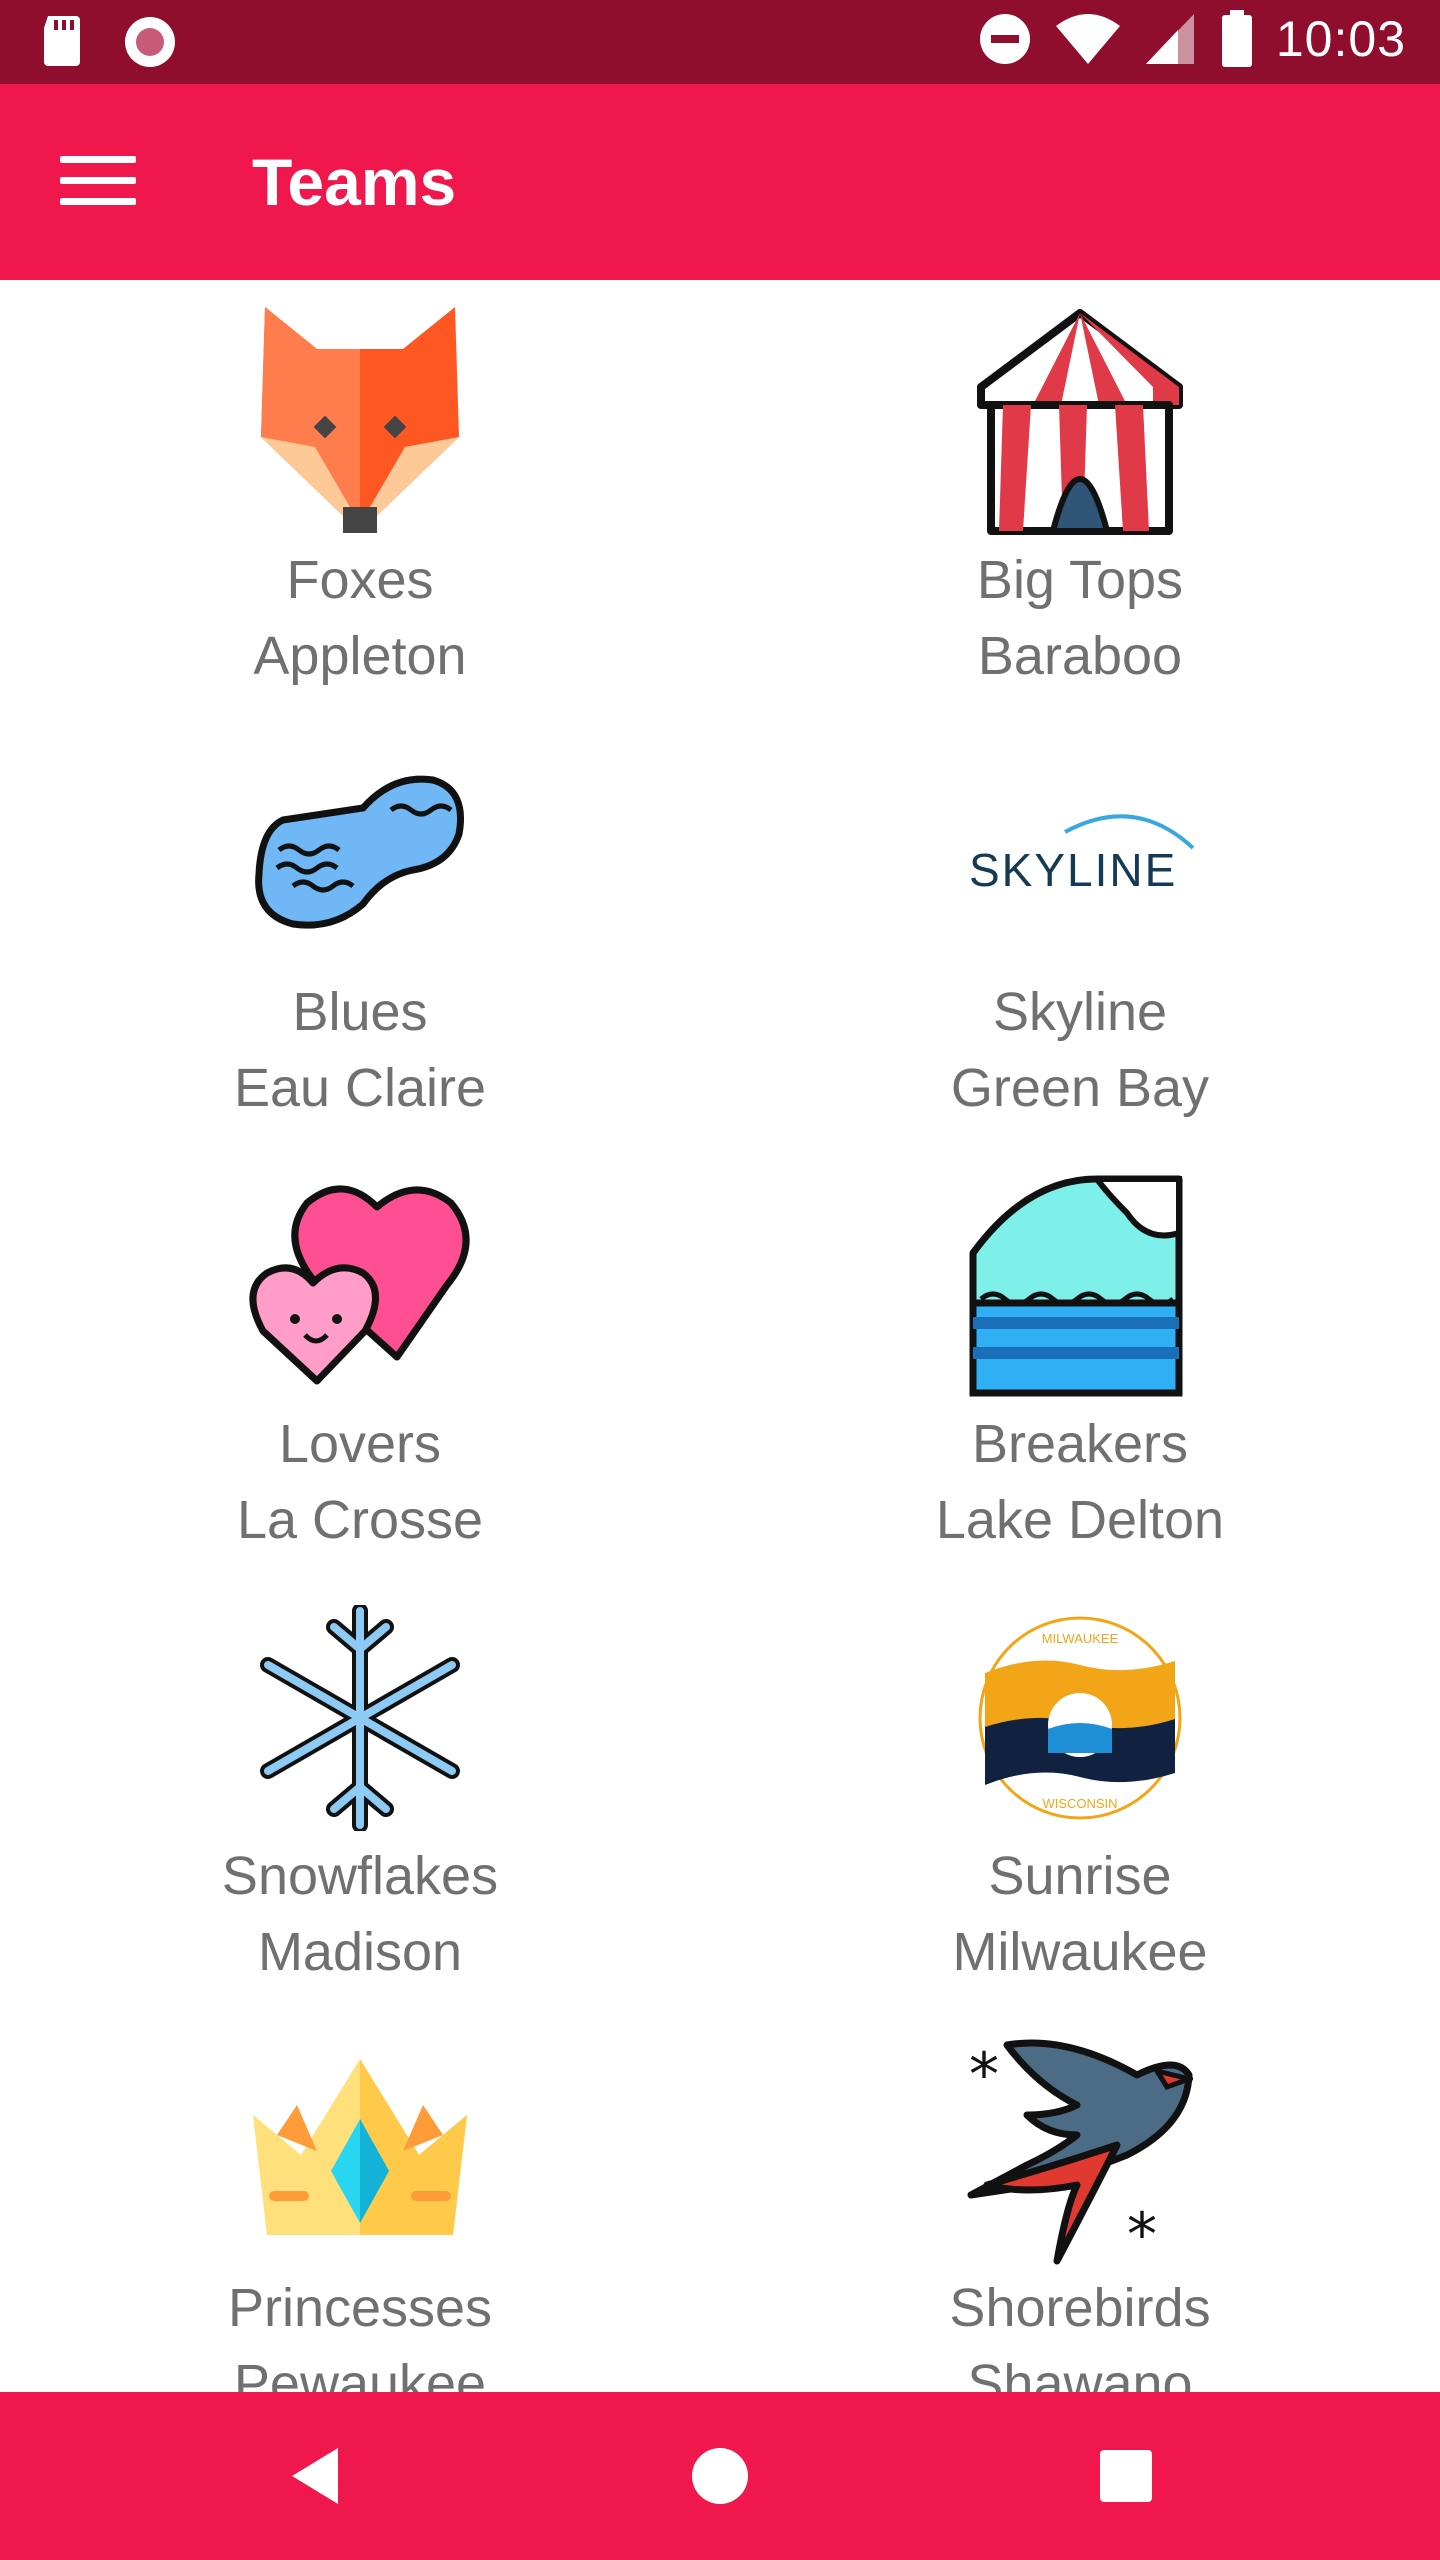  Describe the element at coordinates (1080, 928) in the screenshot. I see `team-card-skyline: SKYLINE Skyline Green Bay` at that location.